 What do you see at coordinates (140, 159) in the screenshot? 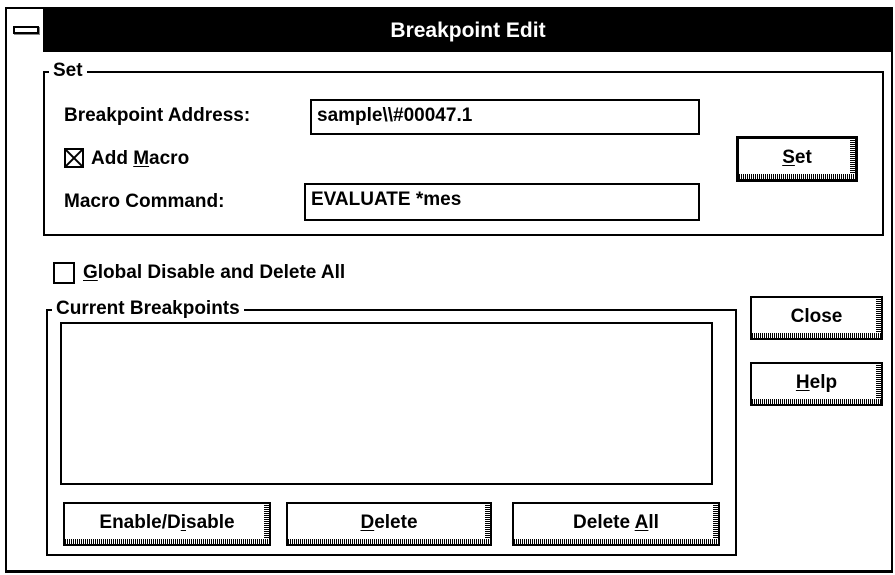
I see `add-macro-label: Add Macro` at bounding box center [140, 159].